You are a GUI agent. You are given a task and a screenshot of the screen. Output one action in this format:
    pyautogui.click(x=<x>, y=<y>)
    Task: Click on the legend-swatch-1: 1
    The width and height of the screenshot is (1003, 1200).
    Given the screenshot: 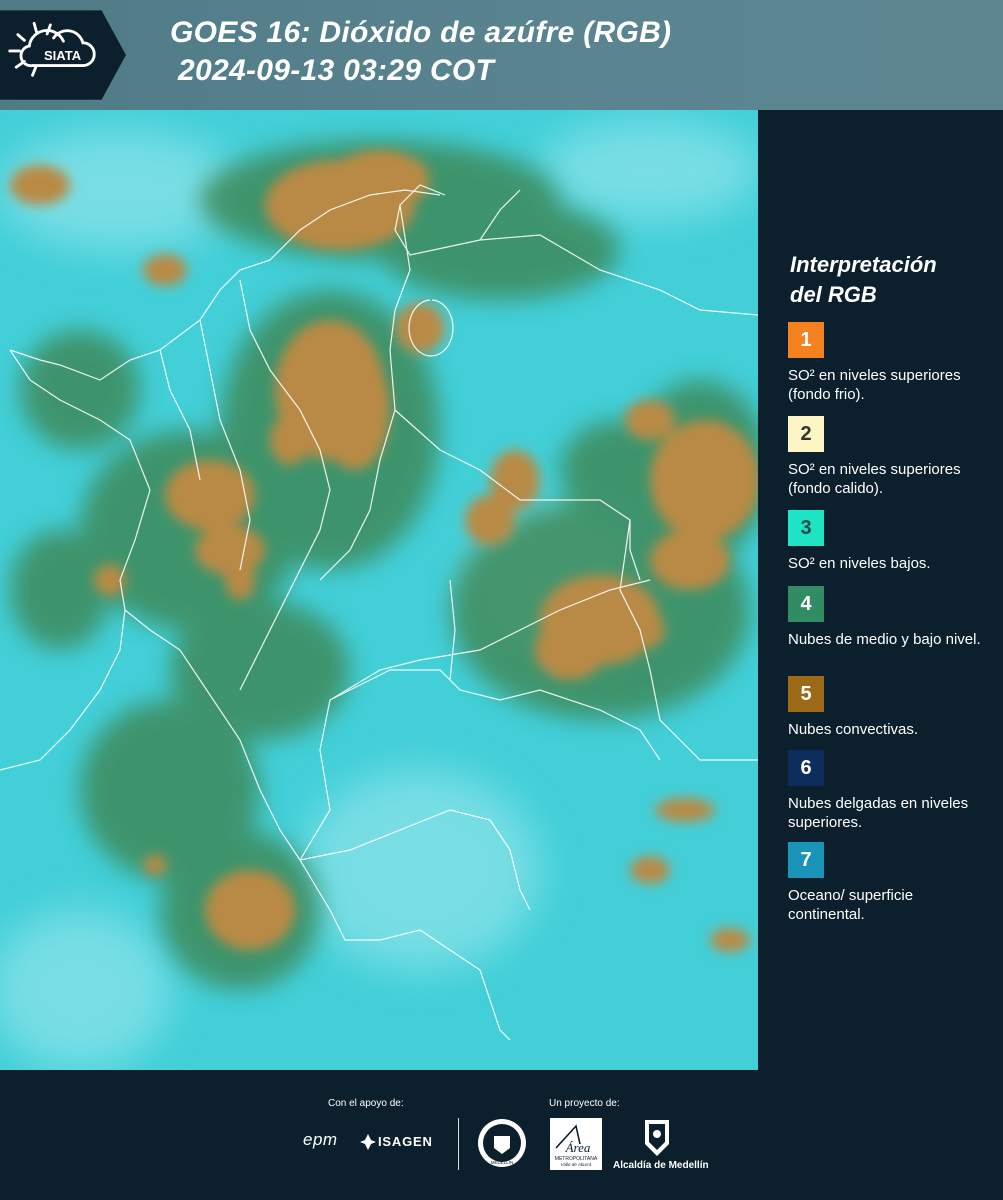 What is the action you would take?
    pyautogui.click(x=806, y=340)
    